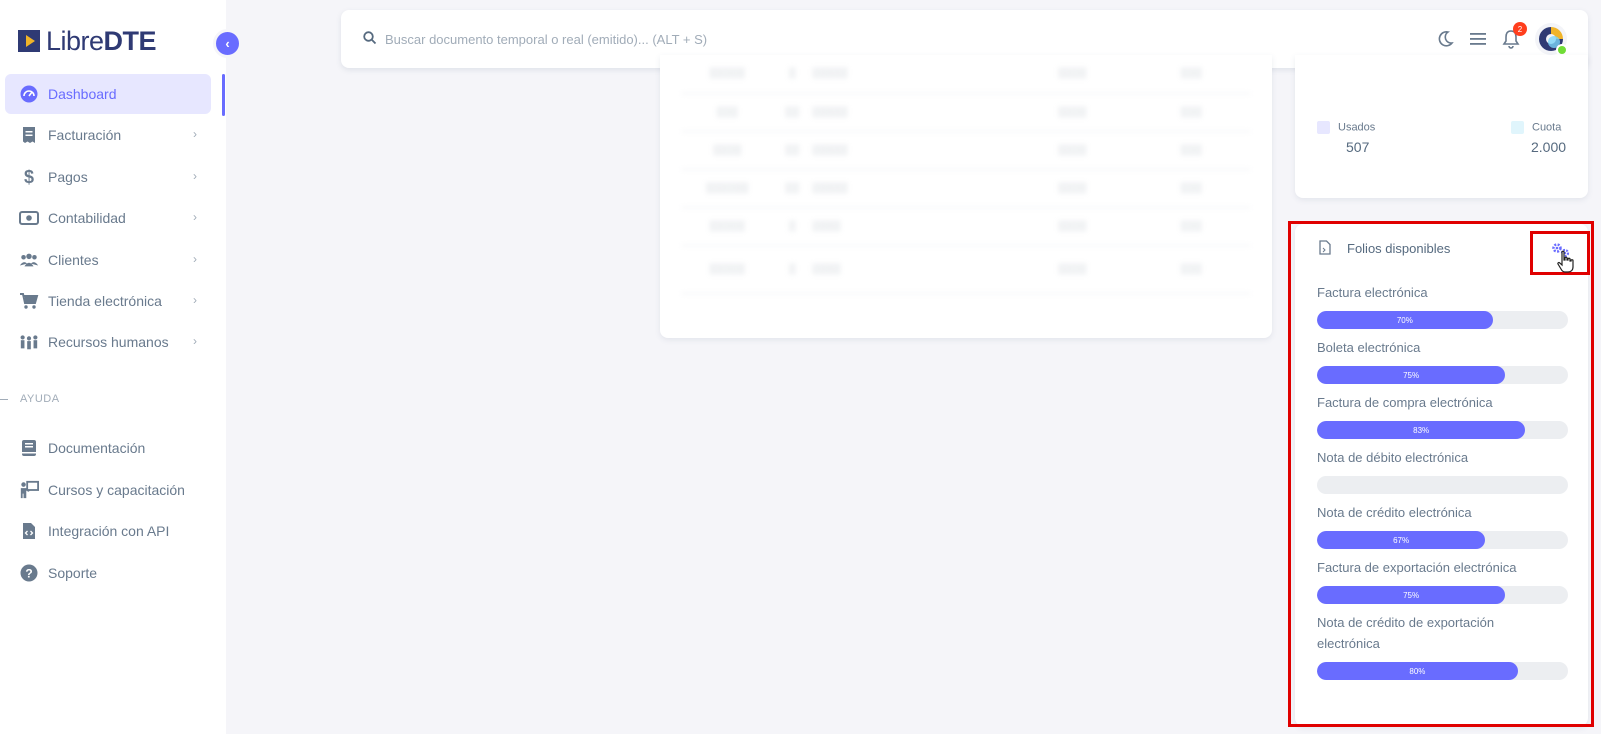  I want to click on sidebar-item-recursos-humanos: Recursos humanos ›, so click(108, 342).